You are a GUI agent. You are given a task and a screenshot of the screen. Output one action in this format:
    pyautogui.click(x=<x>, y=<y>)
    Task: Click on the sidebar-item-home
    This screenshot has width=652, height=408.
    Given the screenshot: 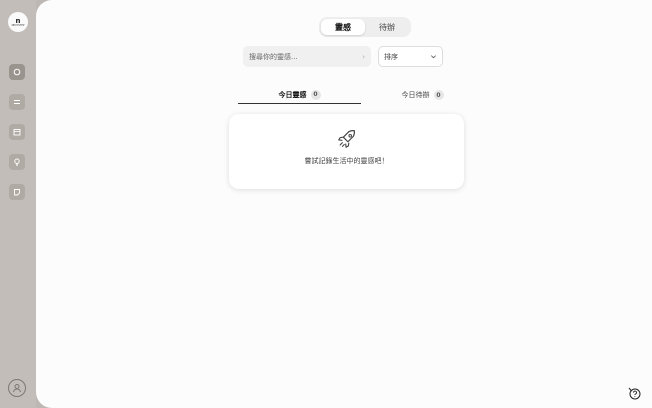 What is the action you would take?
    pyautogui.click(x=17, y=72)
    